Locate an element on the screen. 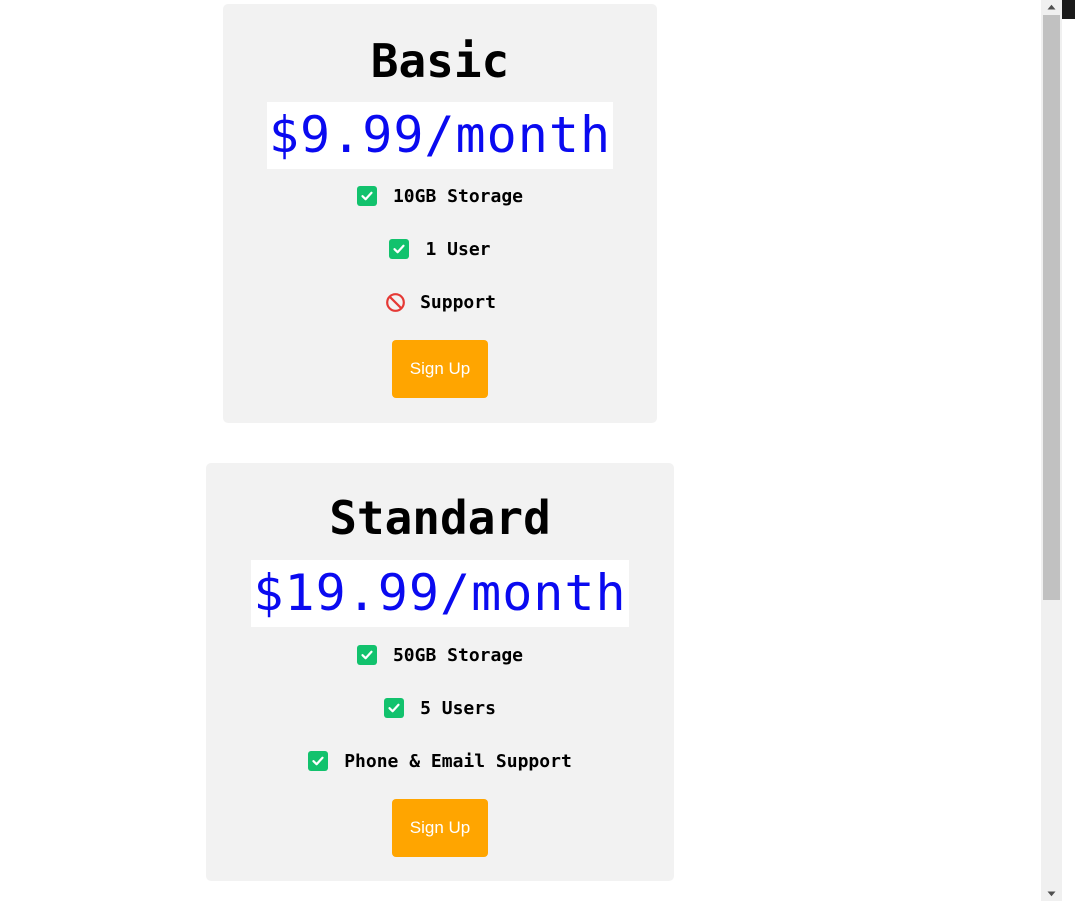 The height and width of the screenshot is (901, 1075). feature-item: 10GB Storage is located at coordinates (440, 196).